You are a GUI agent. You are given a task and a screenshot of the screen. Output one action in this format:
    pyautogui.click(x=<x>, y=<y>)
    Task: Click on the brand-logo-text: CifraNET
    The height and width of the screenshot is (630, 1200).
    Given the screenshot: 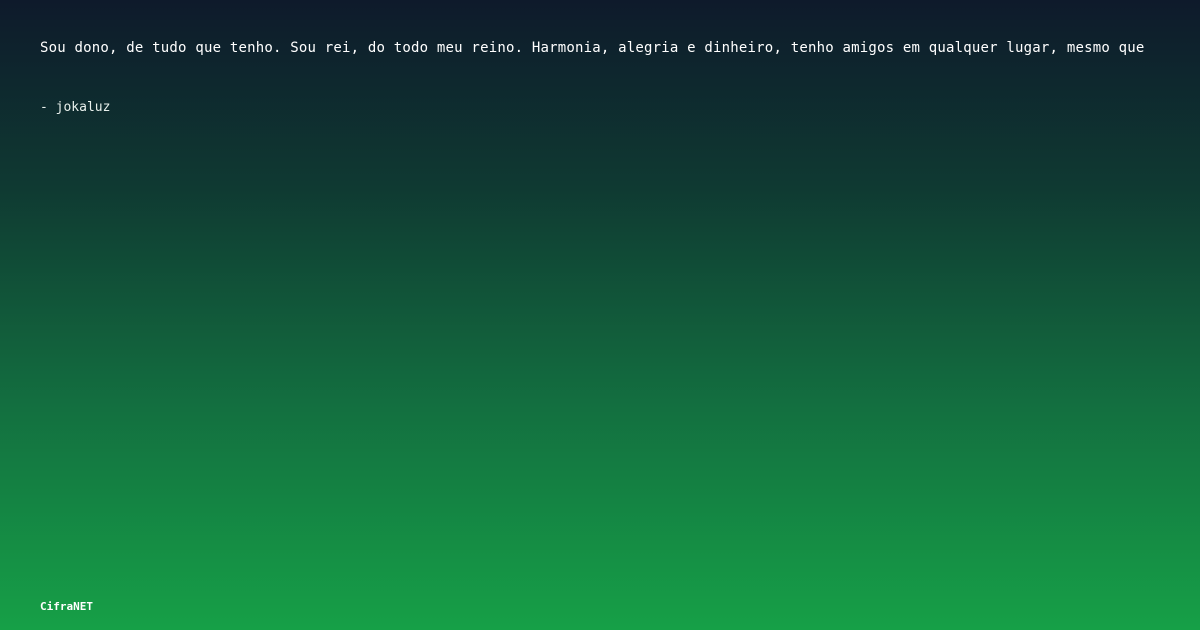 What is the action you would take?
    pyautogui.click(x=66, y=606)
    